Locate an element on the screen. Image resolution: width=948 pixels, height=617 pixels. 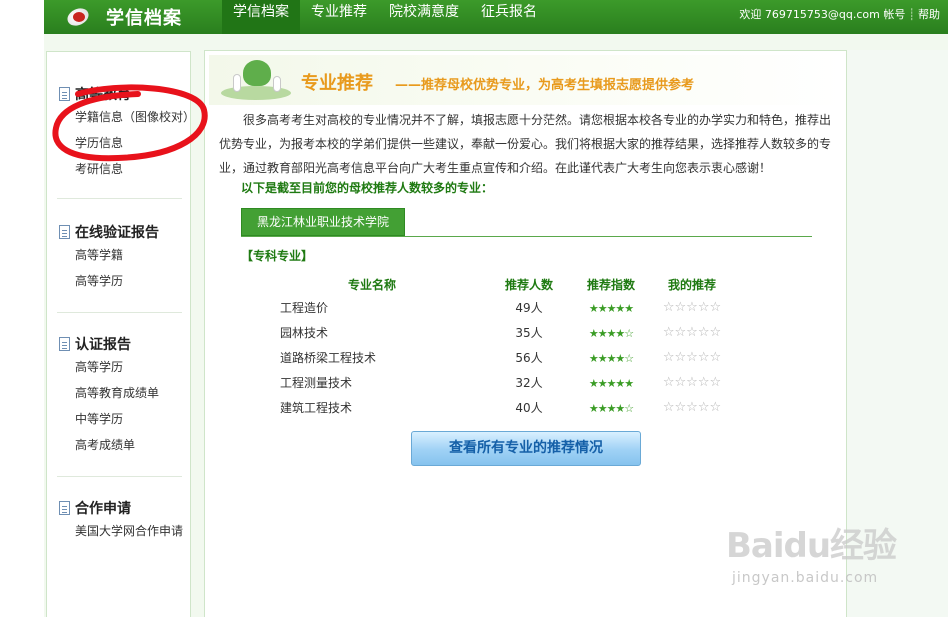
sidebar-item-secondary-degree: 中等学历 is located at coordinates (121, 419).